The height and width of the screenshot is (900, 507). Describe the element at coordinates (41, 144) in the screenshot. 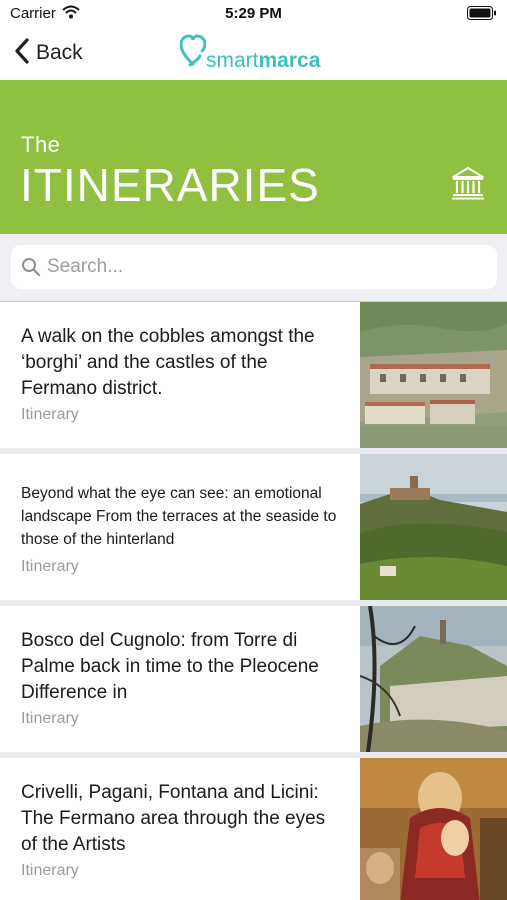

I see `header-kicker: The` at that location.